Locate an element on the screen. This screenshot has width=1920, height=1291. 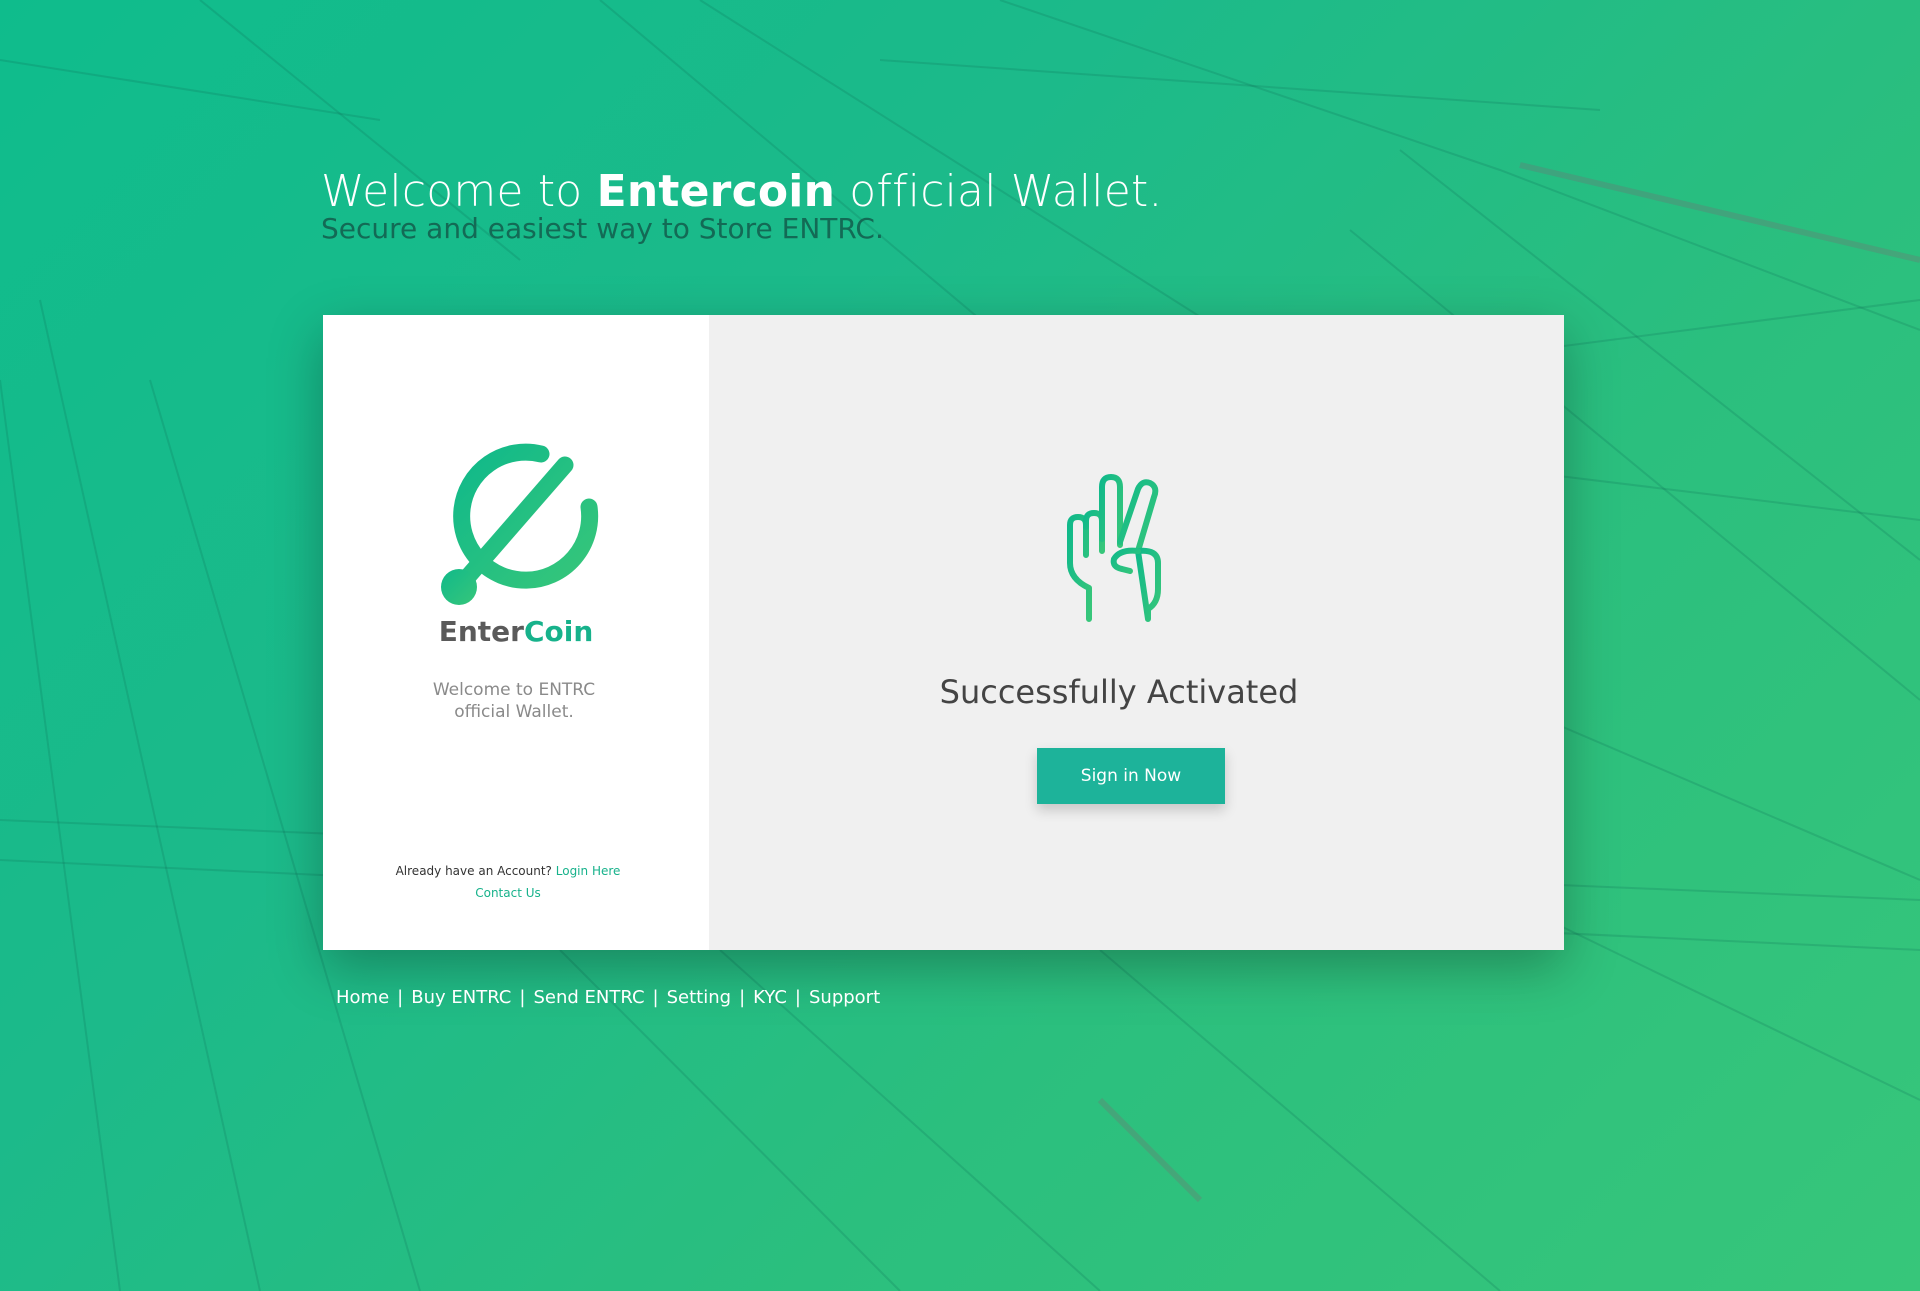
hero-title-brand: Entercoin is located at coordinates (716, 191).